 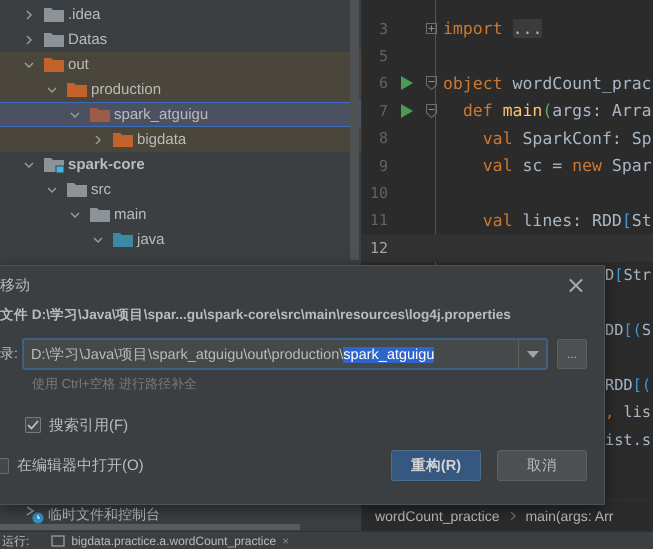 I want to click on code-line: val lines: RDD[St, so click(x=567, y=220).